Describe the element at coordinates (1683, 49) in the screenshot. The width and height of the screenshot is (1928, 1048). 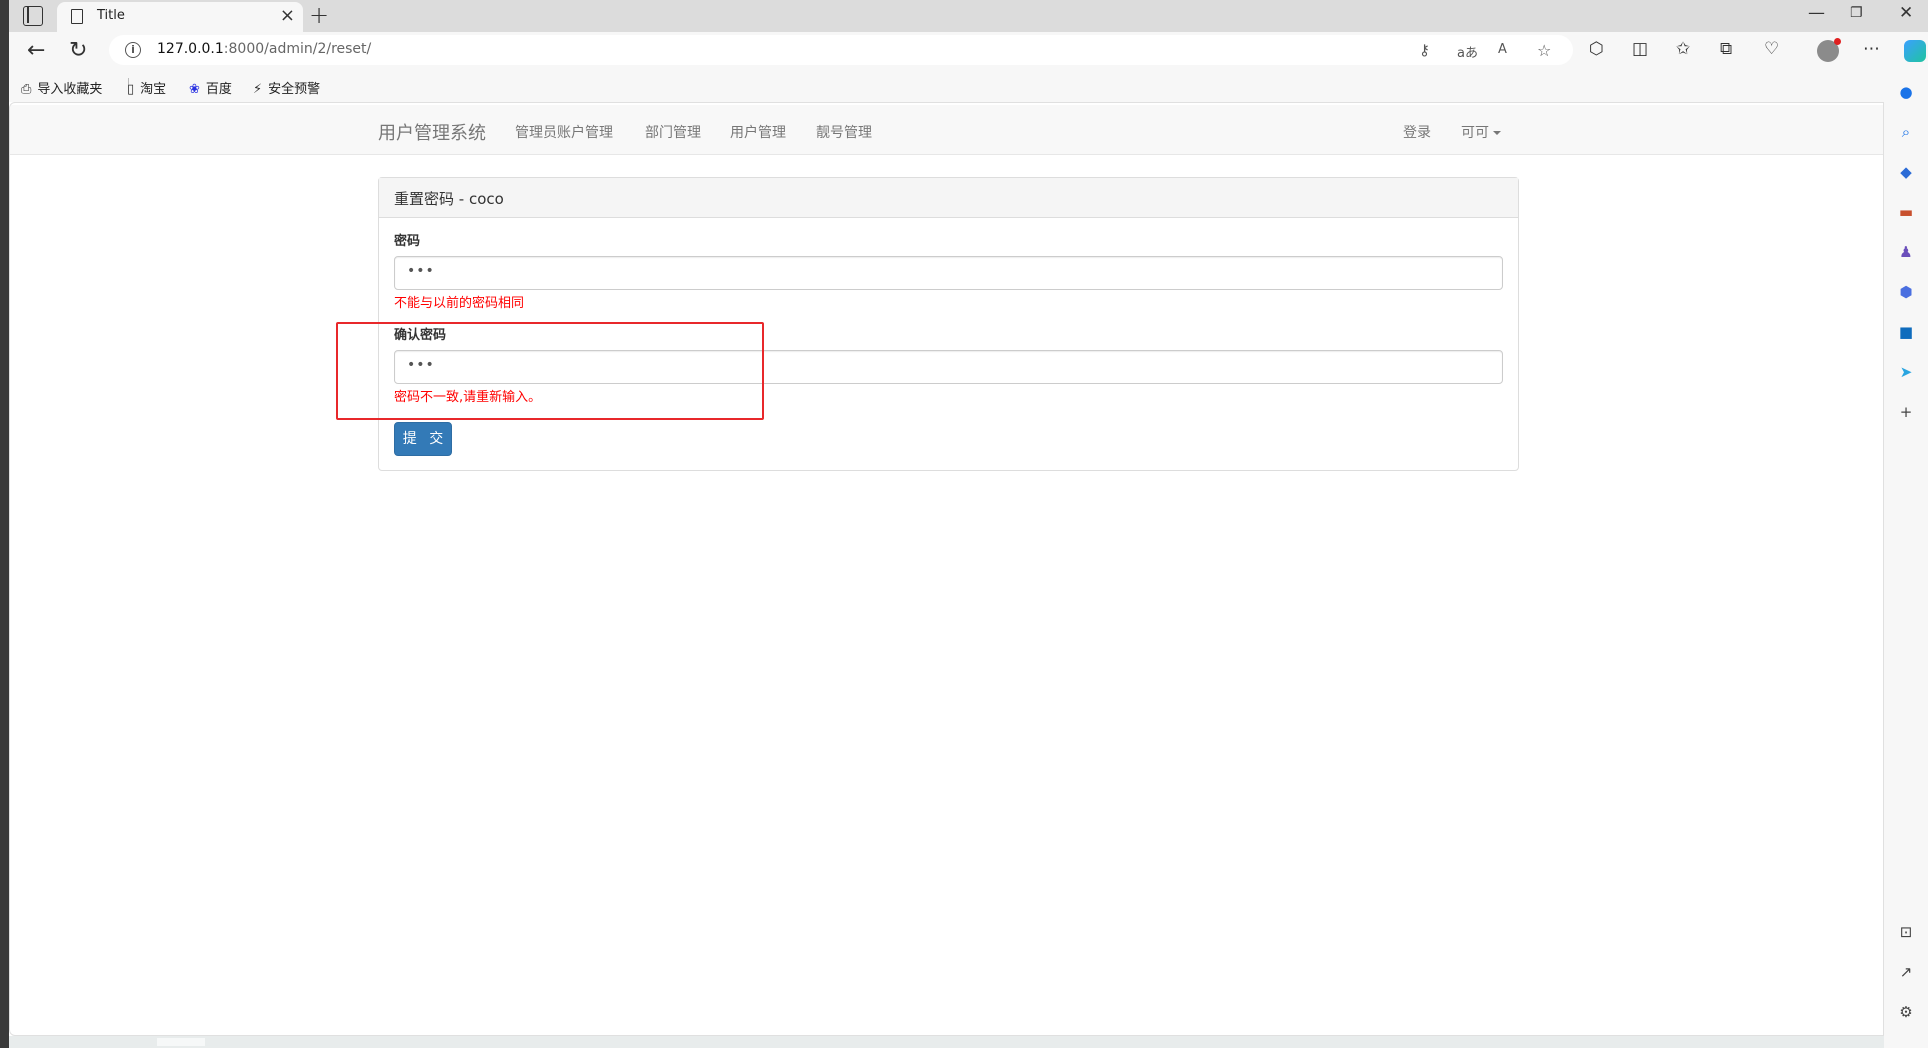
I see `favorites-icon: ✩` at that location.